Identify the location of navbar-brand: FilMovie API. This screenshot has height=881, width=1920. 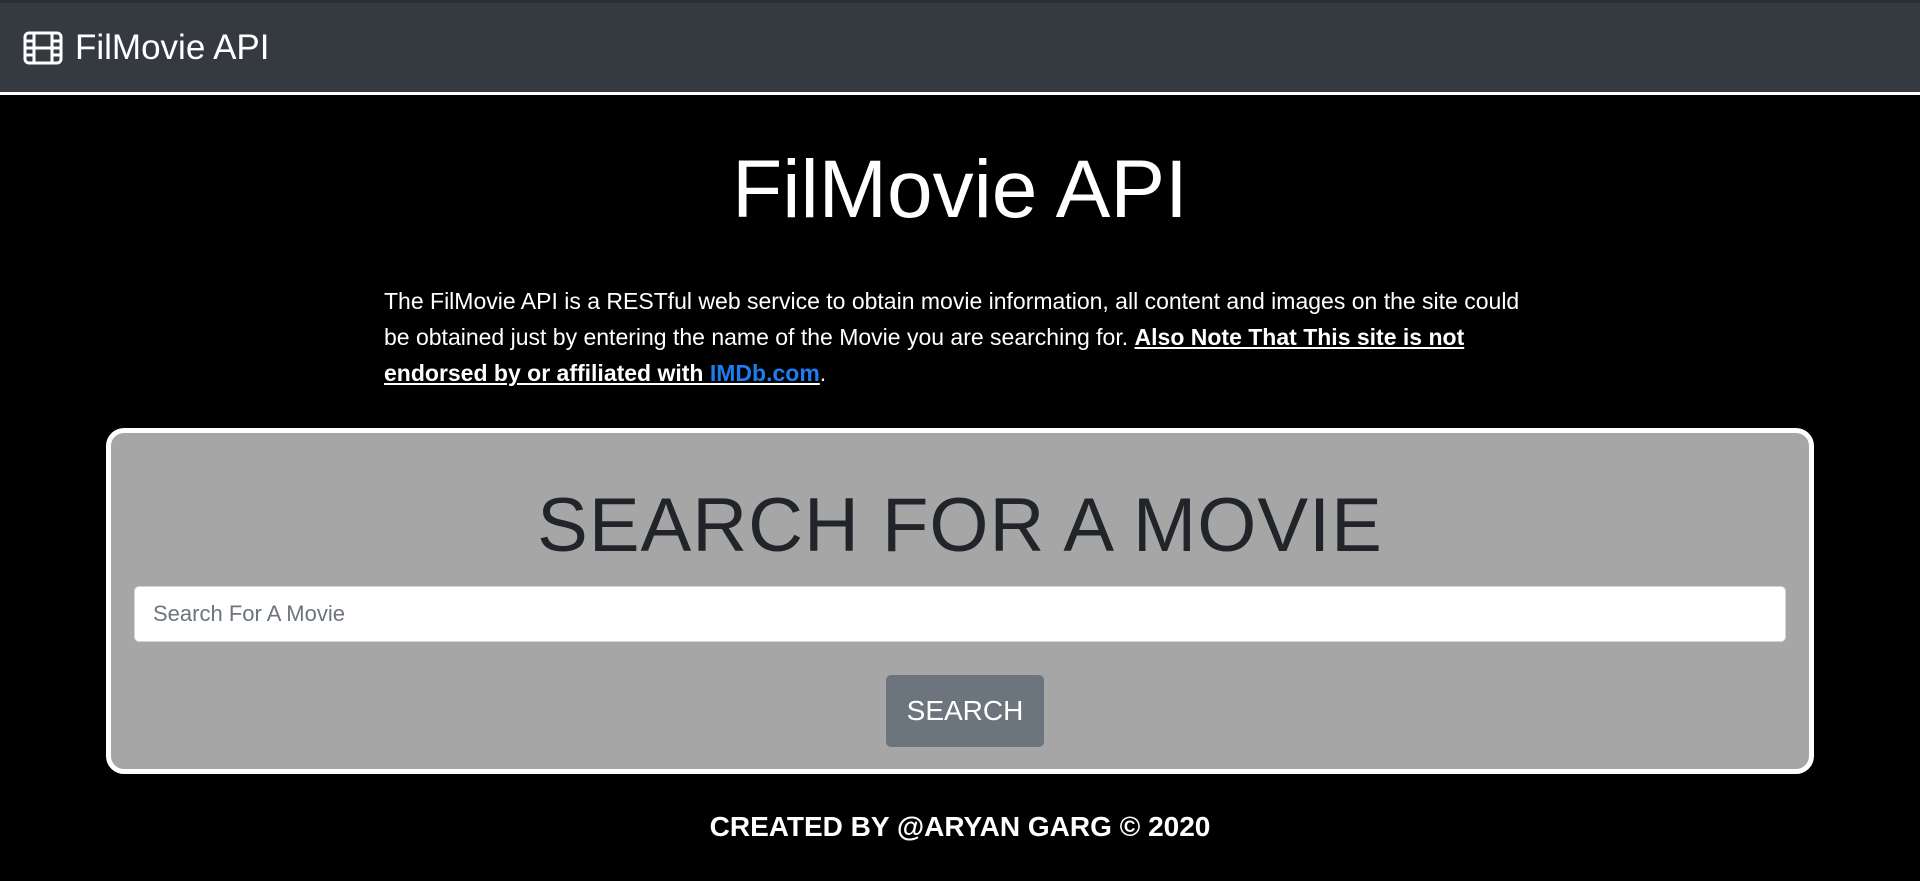
(146, 48).